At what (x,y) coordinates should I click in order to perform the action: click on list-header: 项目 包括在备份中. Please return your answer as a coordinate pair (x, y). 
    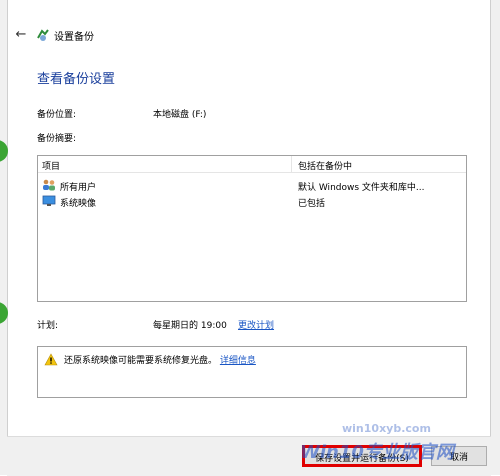
    Looking at the image, I should click on (252, 164).